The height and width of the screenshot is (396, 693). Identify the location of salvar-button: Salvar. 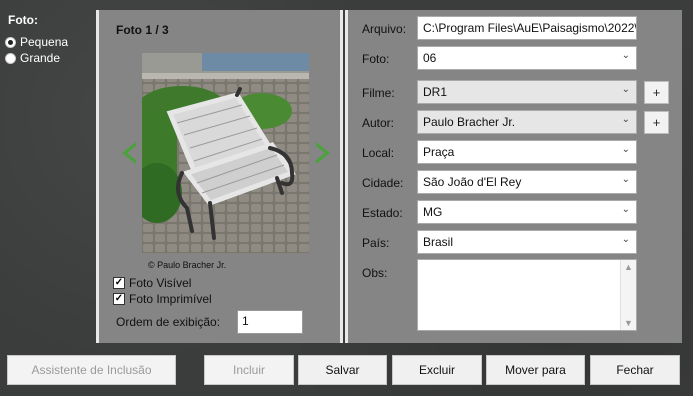
(342, 370).